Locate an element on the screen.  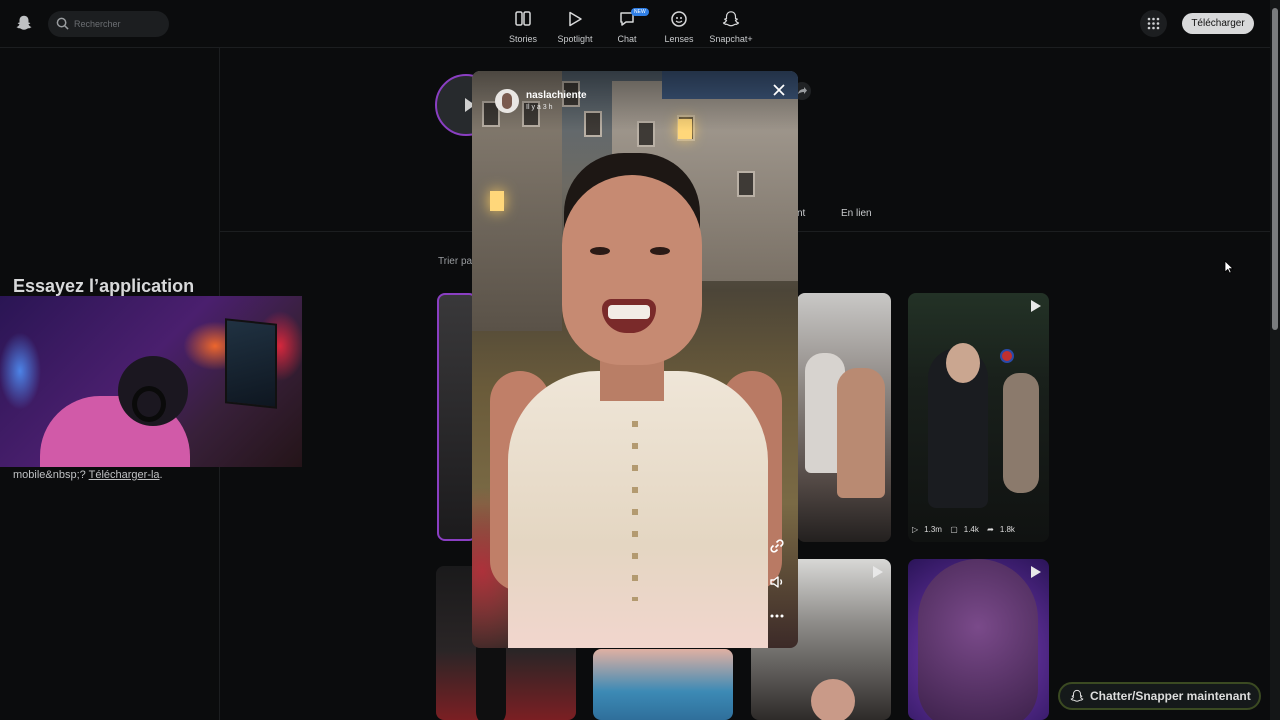
scrollbar-thumb is located at coordinates (1275, 169).